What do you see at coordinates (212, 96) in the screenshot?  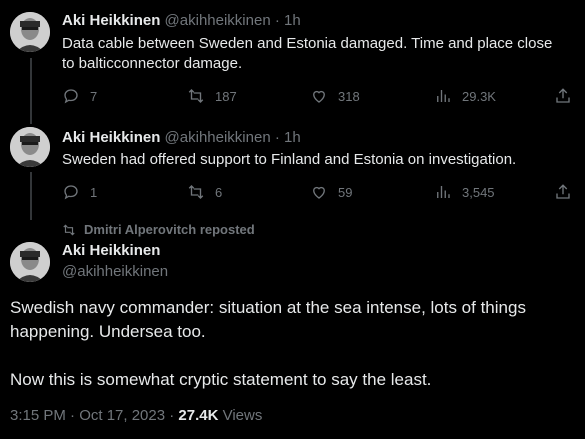 I see `repost-button: 187` at bounding box center [212, 96].